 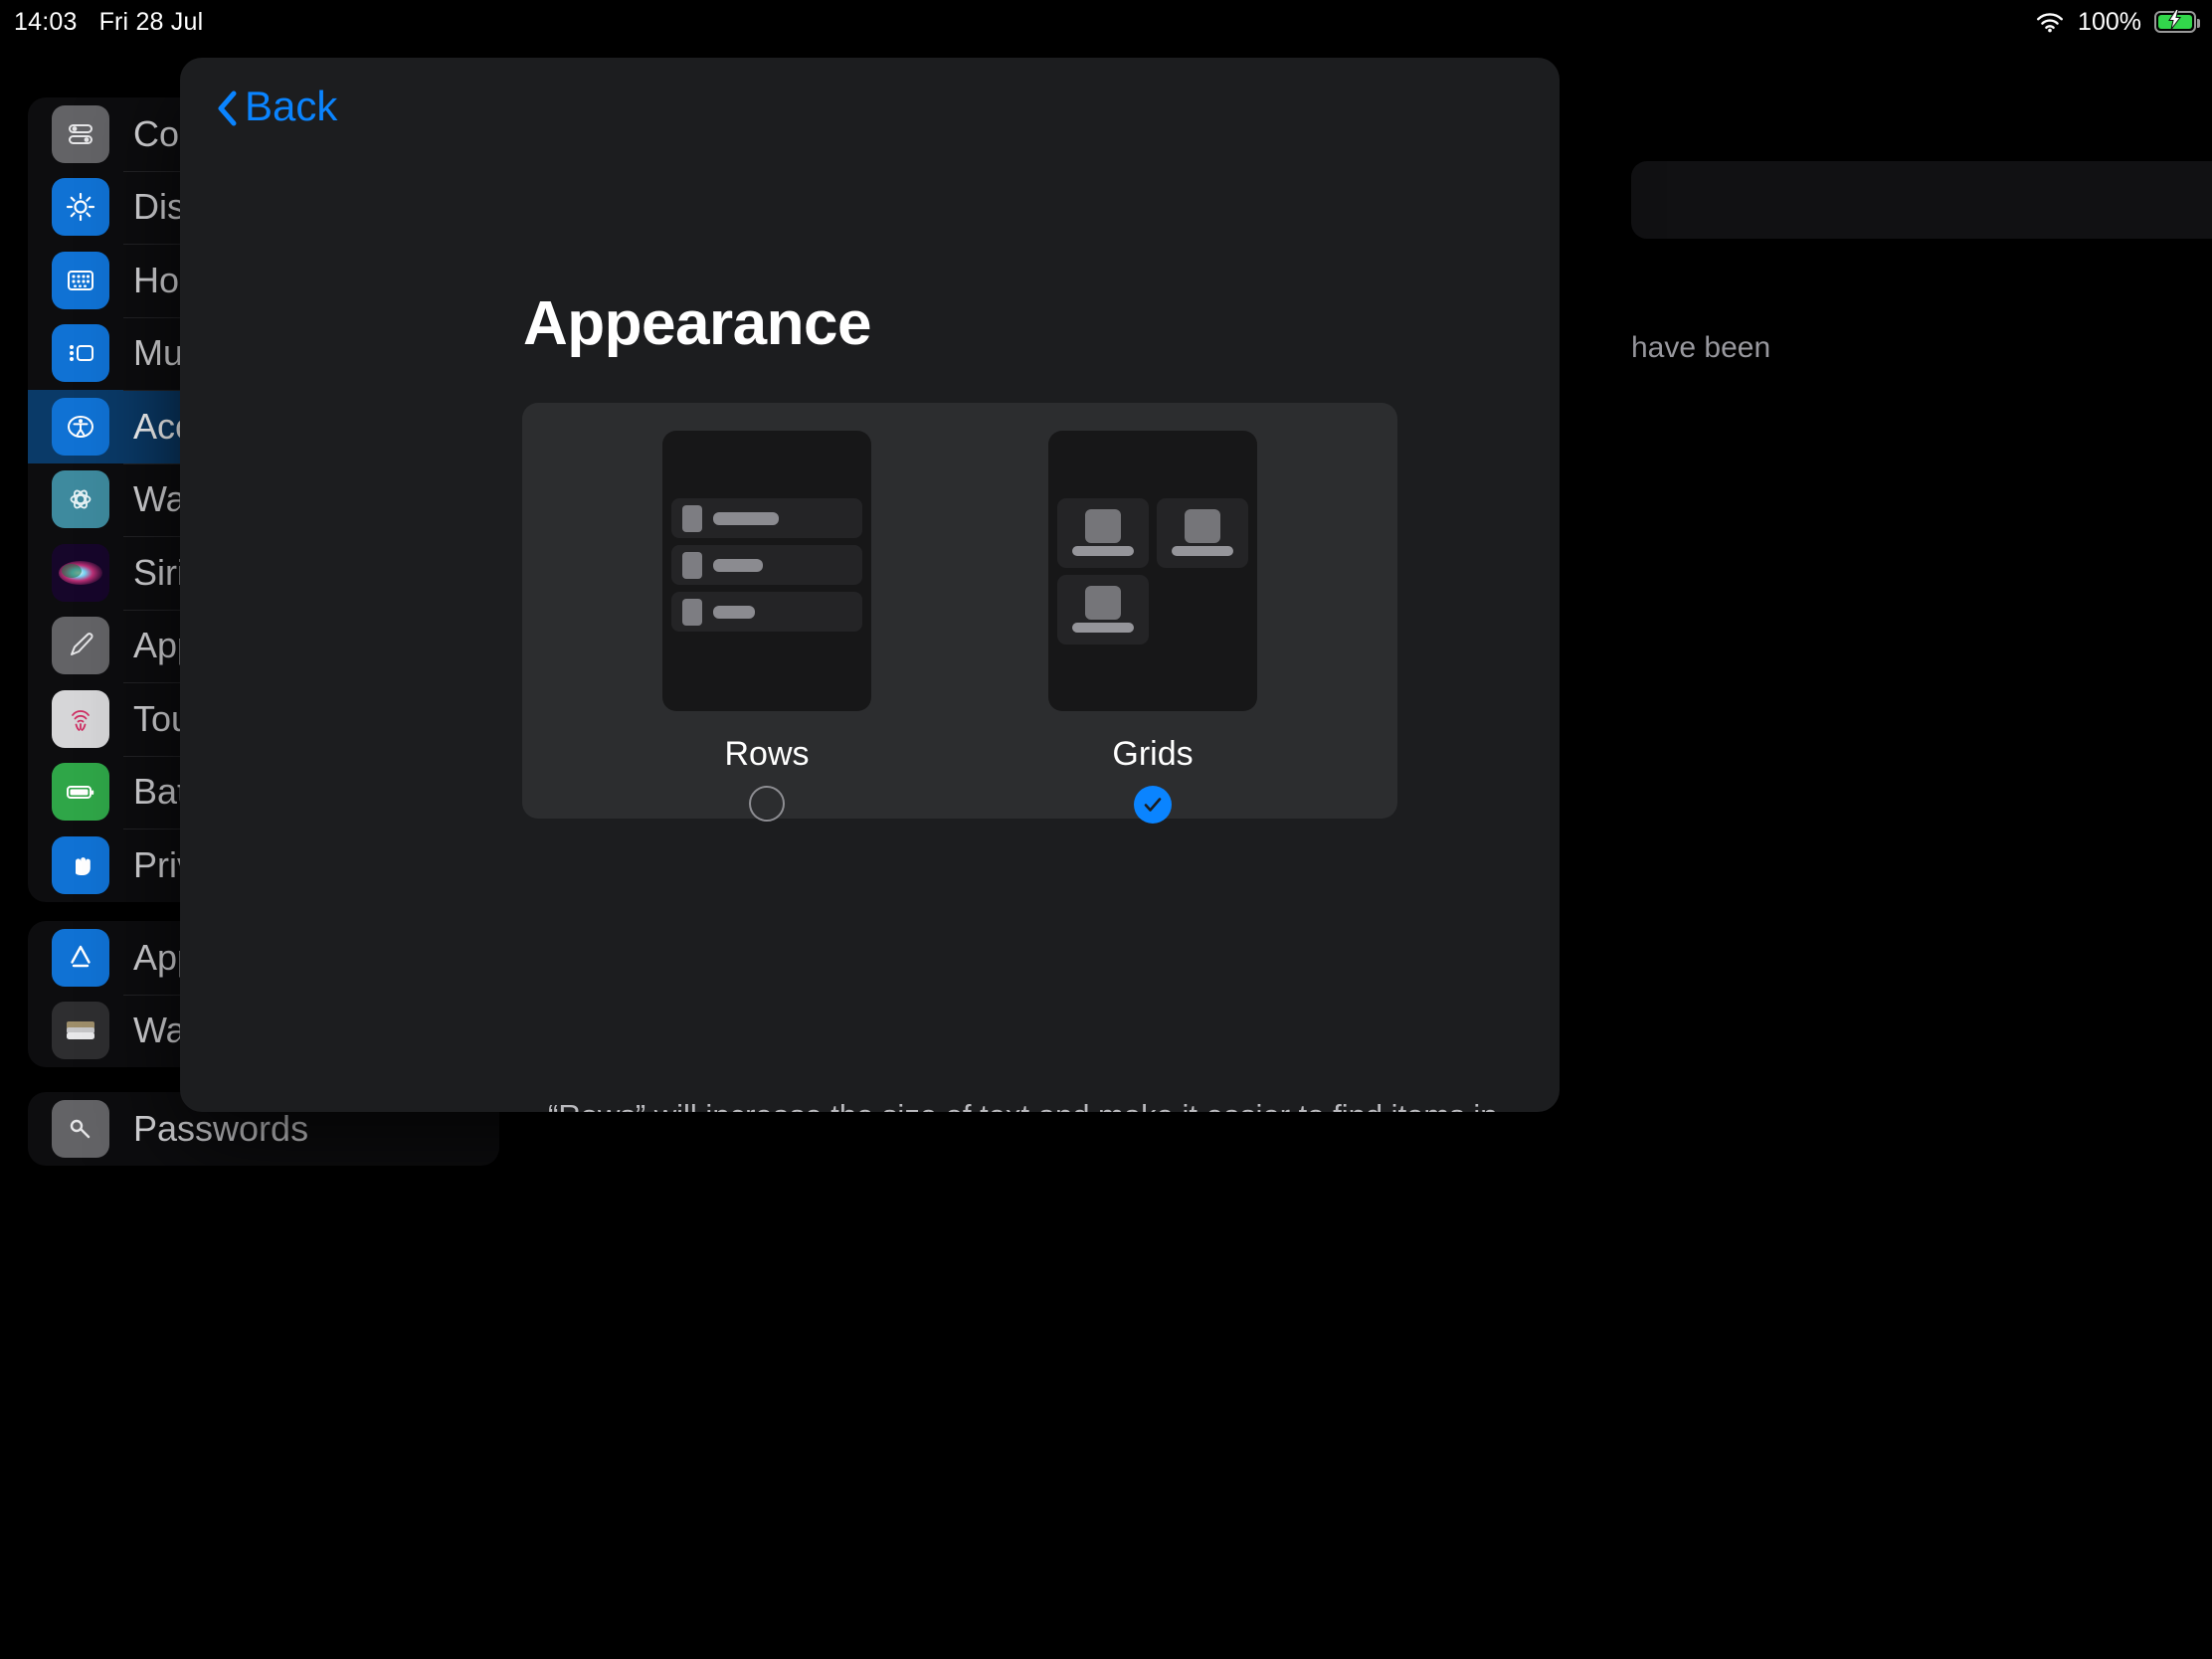 What do you see at coordinates (2050, 22) in the screenshot?
I see `wifi-icon` at bounding box center [2050, 22].